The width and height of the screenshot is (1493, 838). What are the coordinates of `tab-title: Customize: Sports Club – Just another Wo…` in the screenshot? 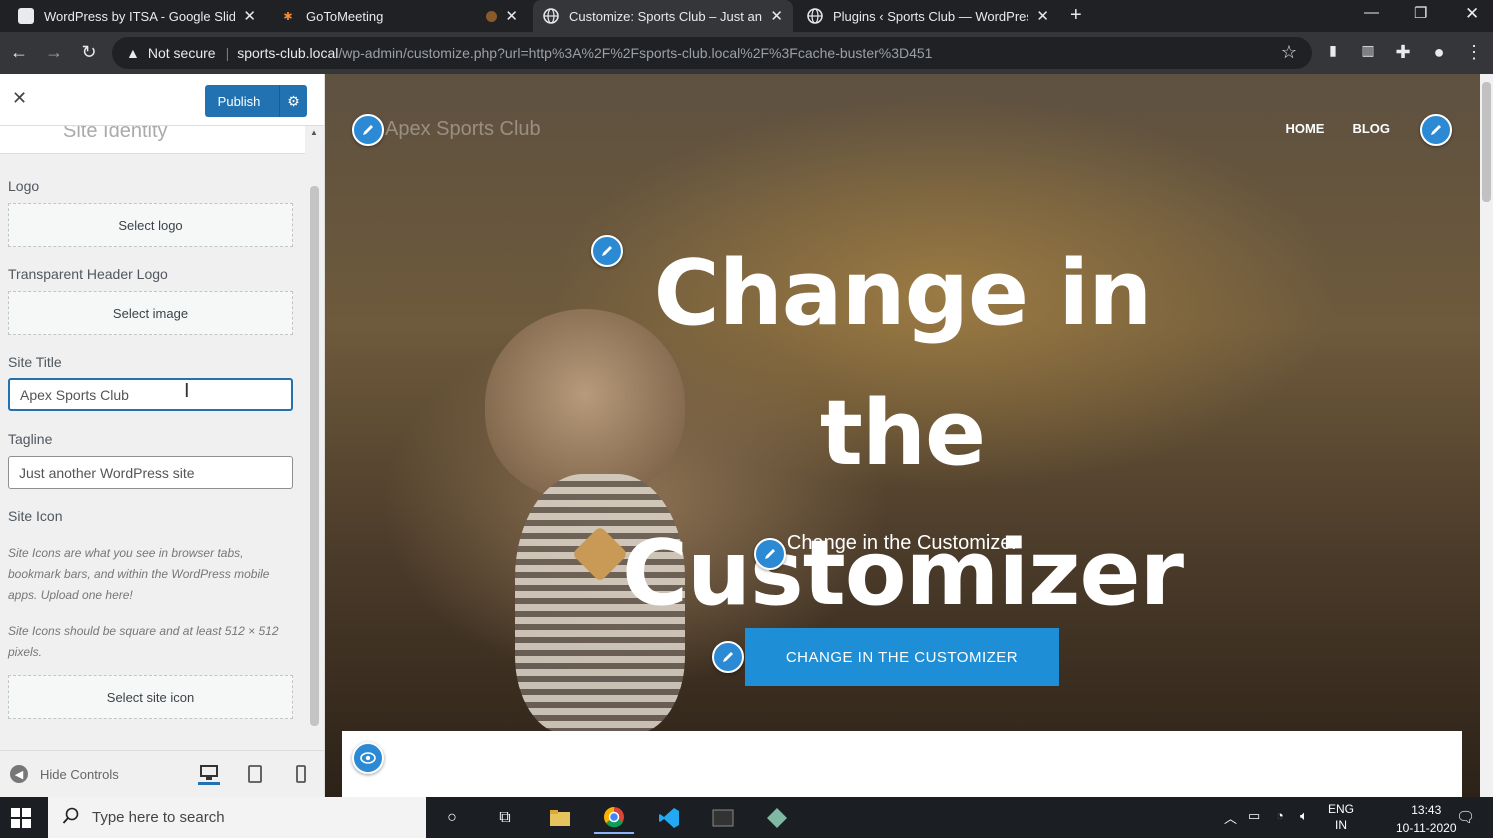 It's located at (665, 16).